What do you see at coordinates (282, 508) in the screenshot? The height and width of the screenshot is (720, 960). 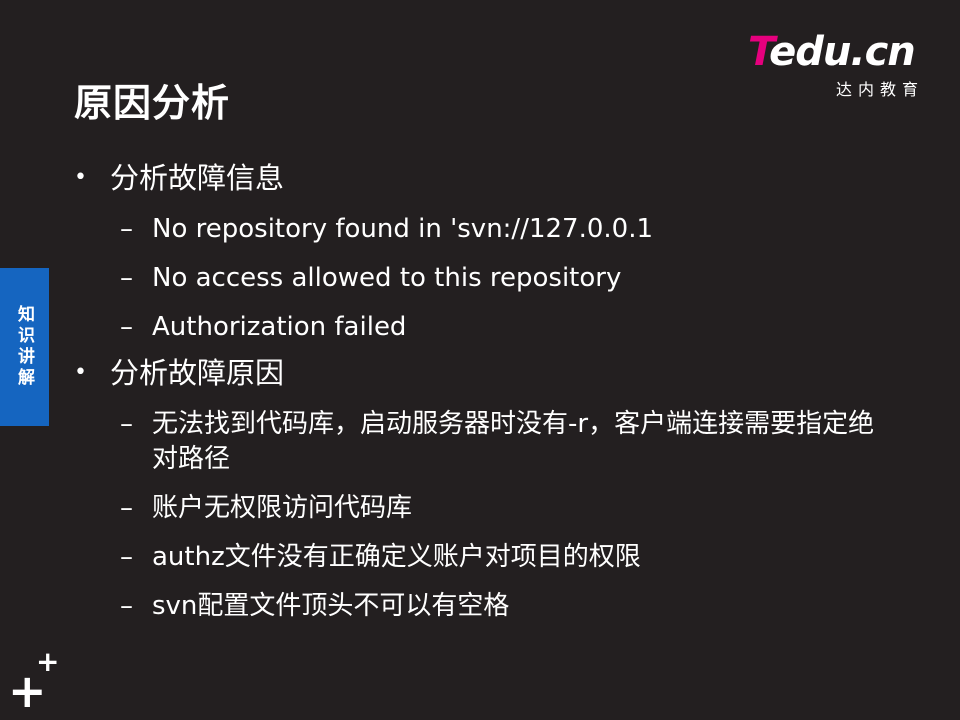 I see `list-item-text: 账户无权限访问代码库` at bounding box center [282, 508].